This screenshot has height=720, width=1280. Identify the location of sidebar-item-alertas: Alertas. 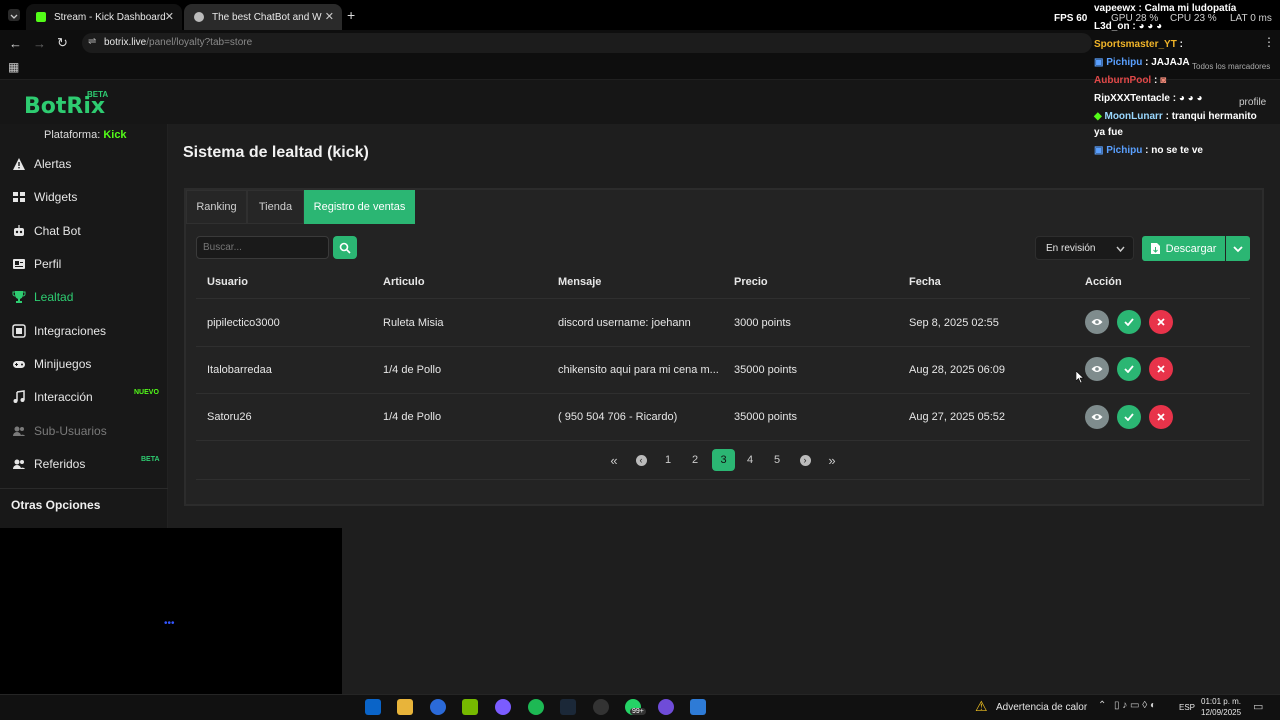
(41, 164).